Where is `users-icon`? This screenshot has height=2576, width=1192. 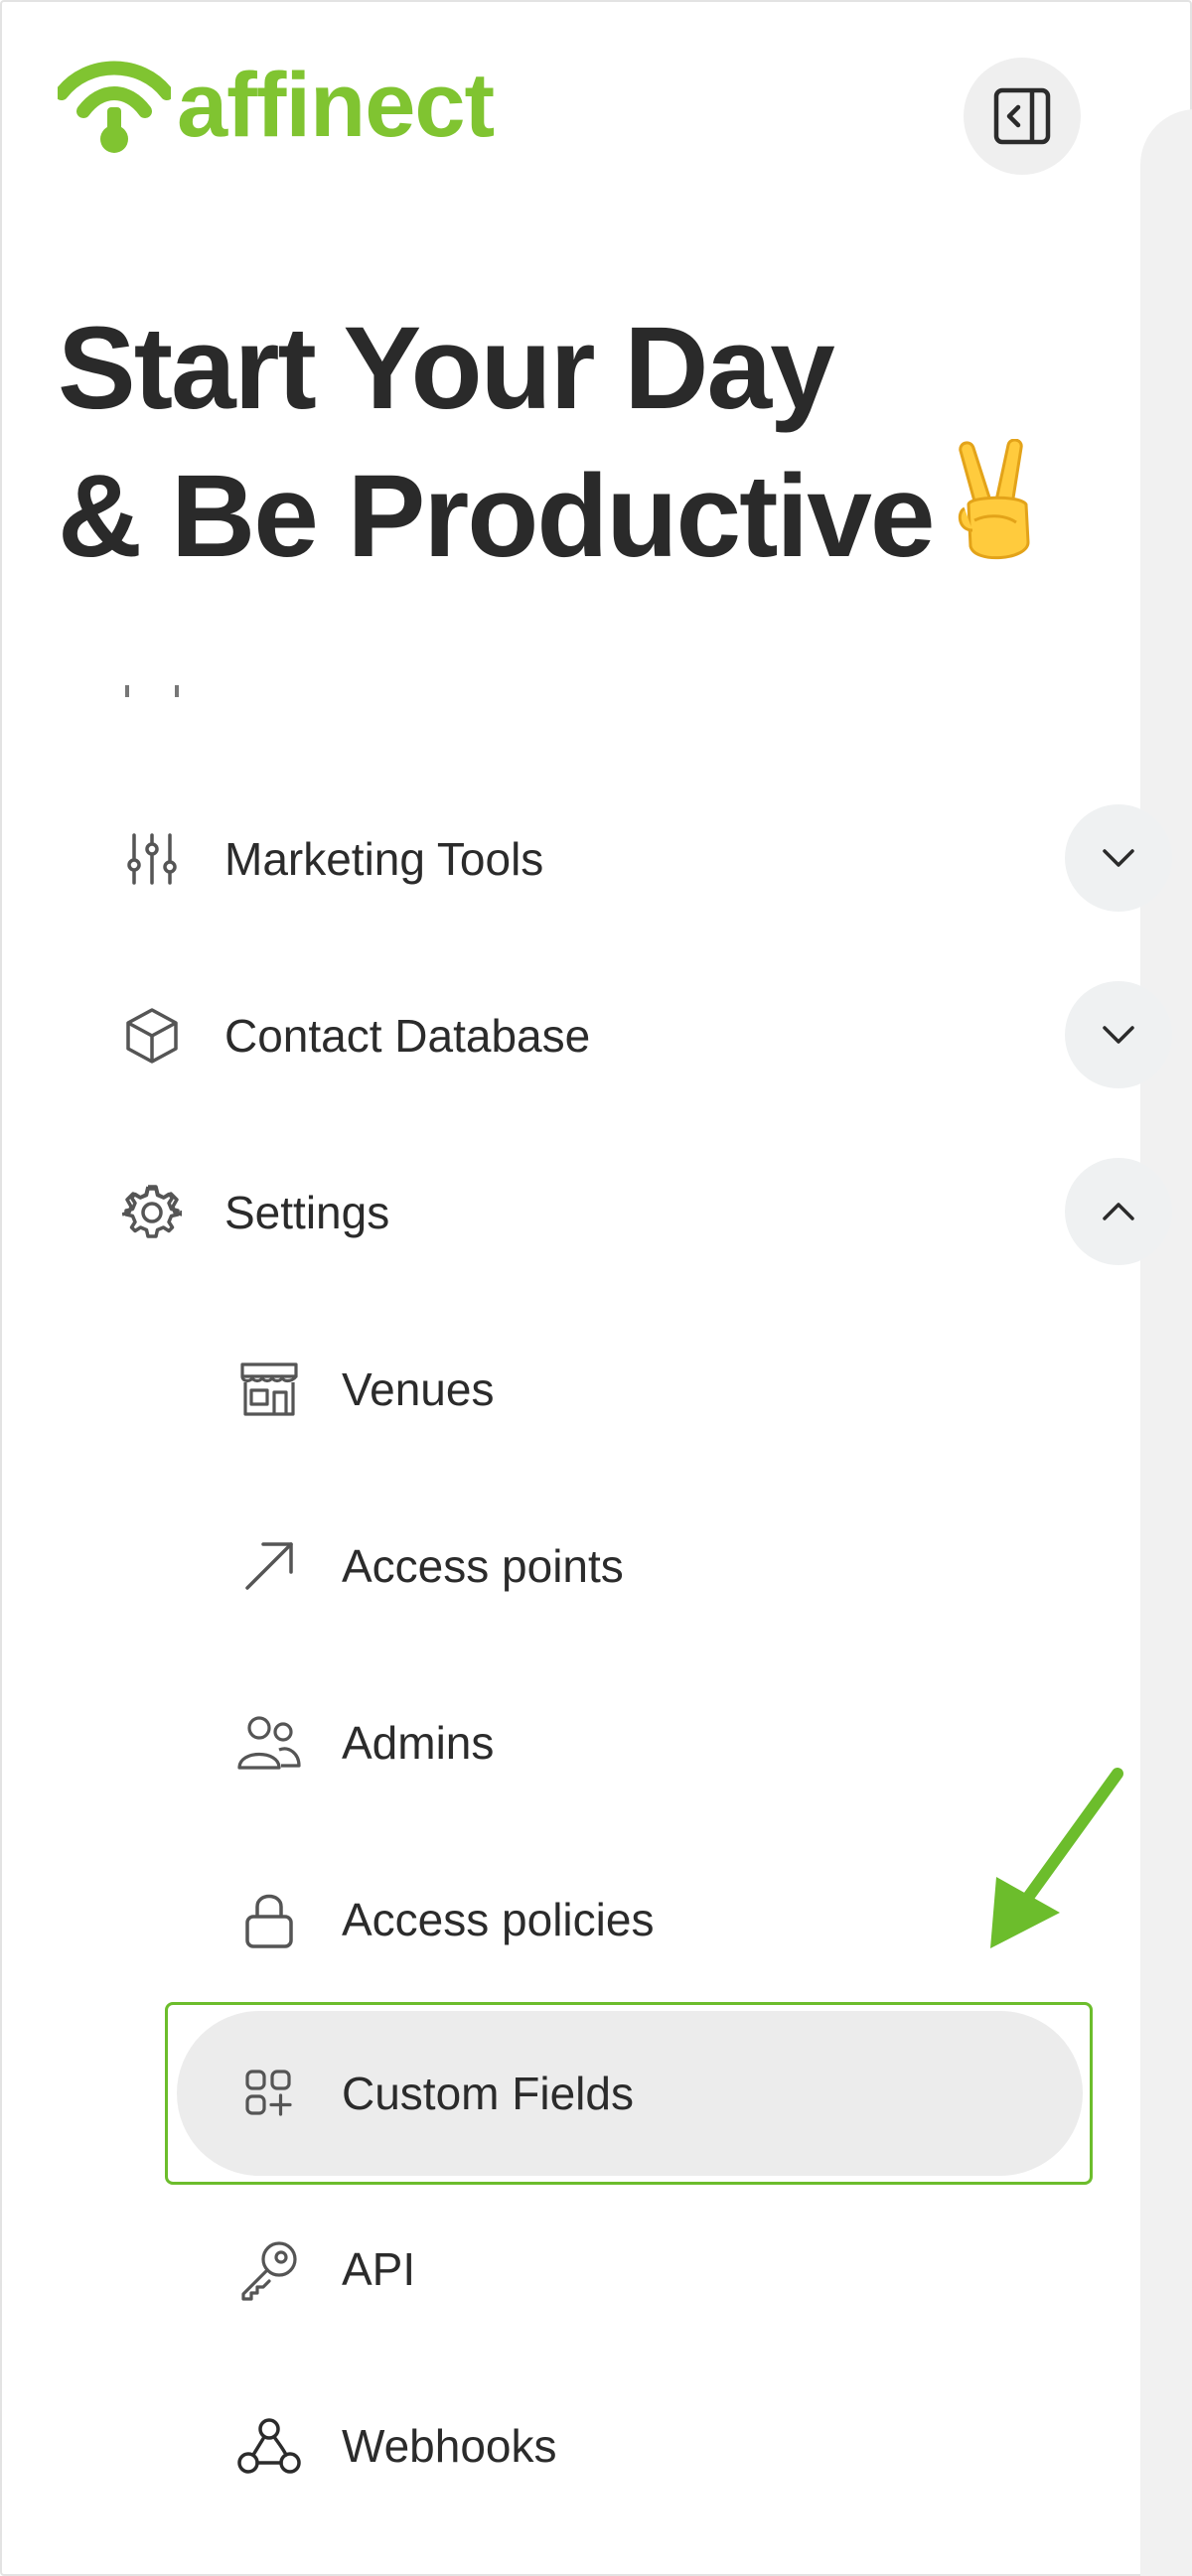 users-icon is located at coordinates (269, 1743).